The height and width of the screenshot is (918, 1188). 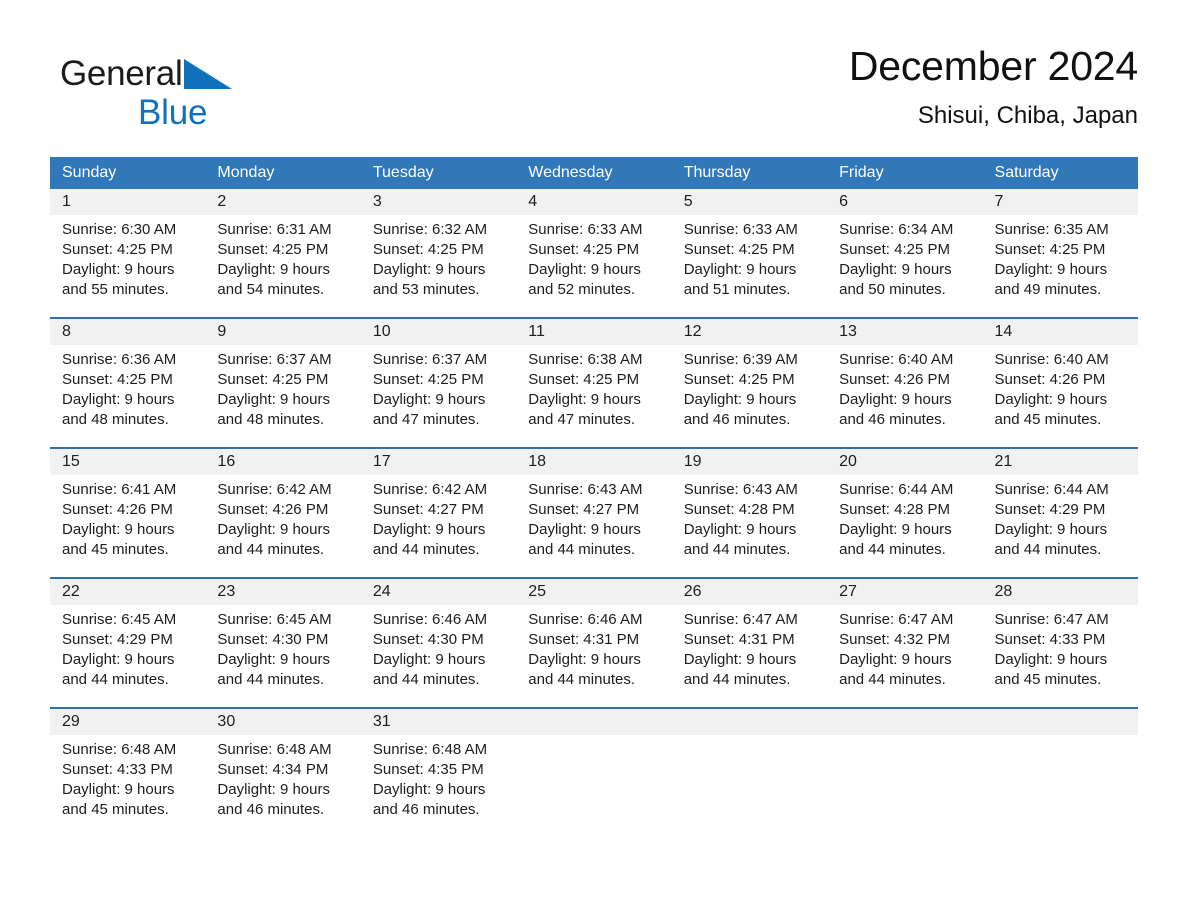 What do you see at coordinates (273, 509) in the screenshot?
I see `sunset-text: Sunset: 4:26 PM` at bounding box center [273, 509].